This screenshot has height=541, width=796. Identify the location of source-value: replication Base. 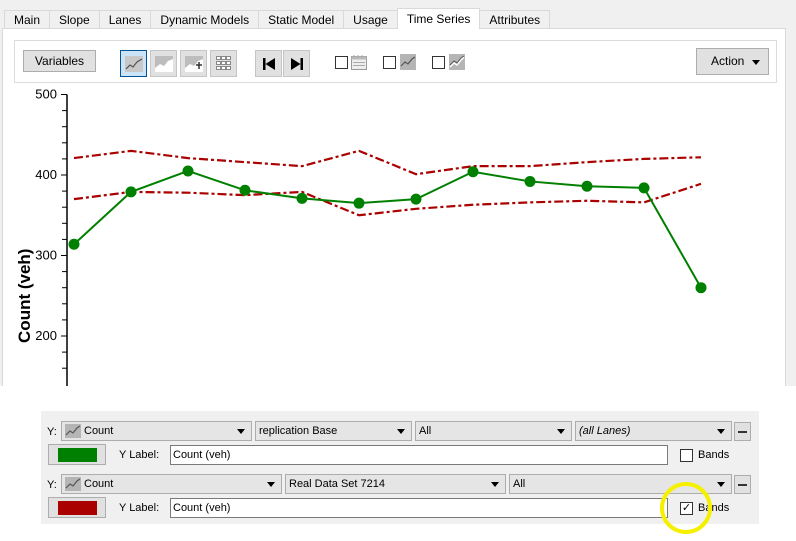
(298, 431).